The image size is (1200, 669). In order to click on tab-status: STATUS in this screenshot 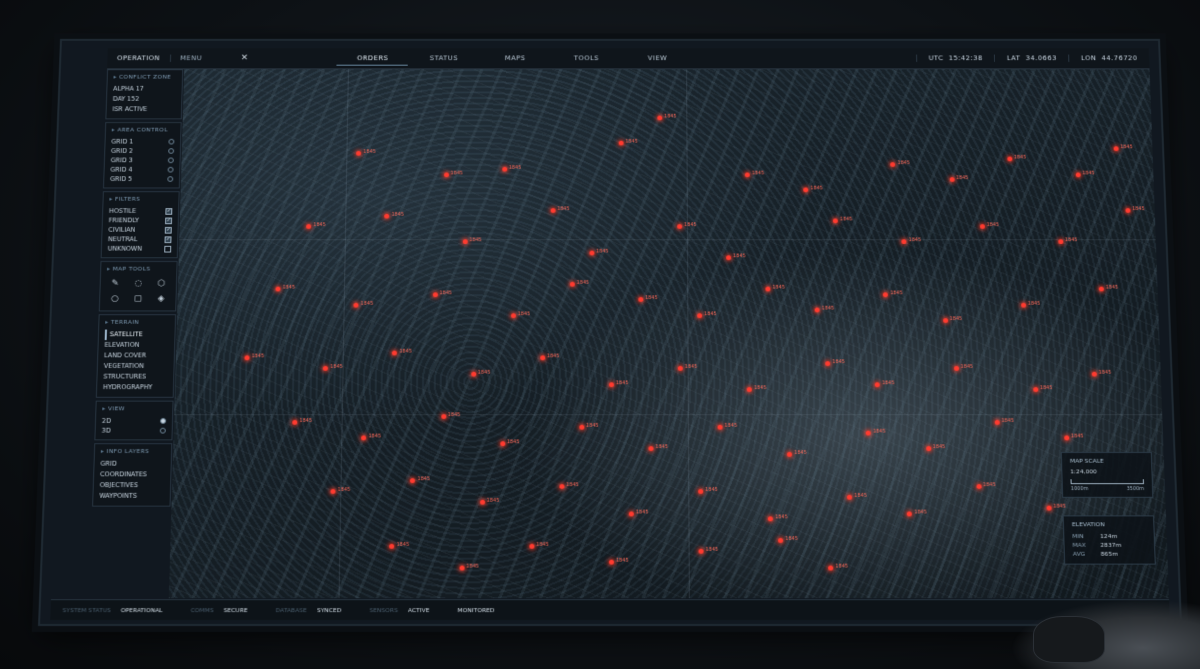, I will do `click(443, 58)`.